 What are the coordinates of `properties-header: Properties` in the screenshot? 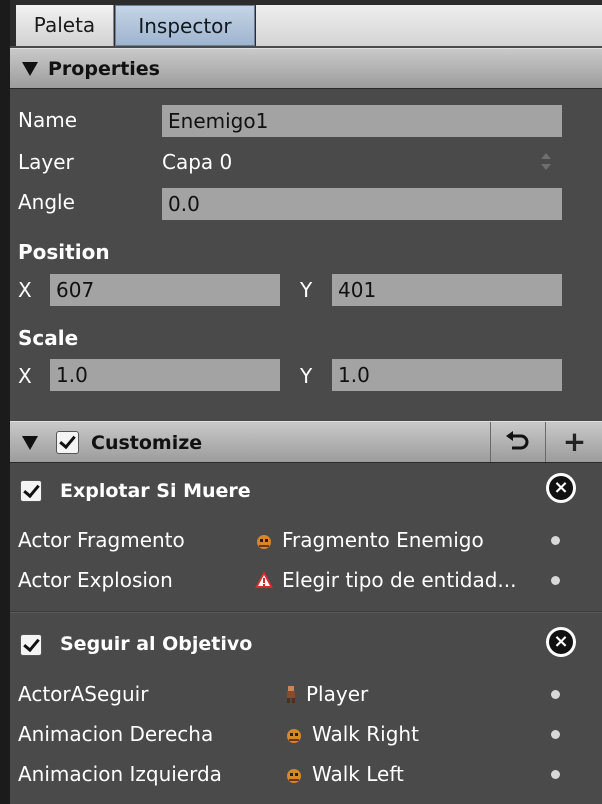 It's located at (306, 68).